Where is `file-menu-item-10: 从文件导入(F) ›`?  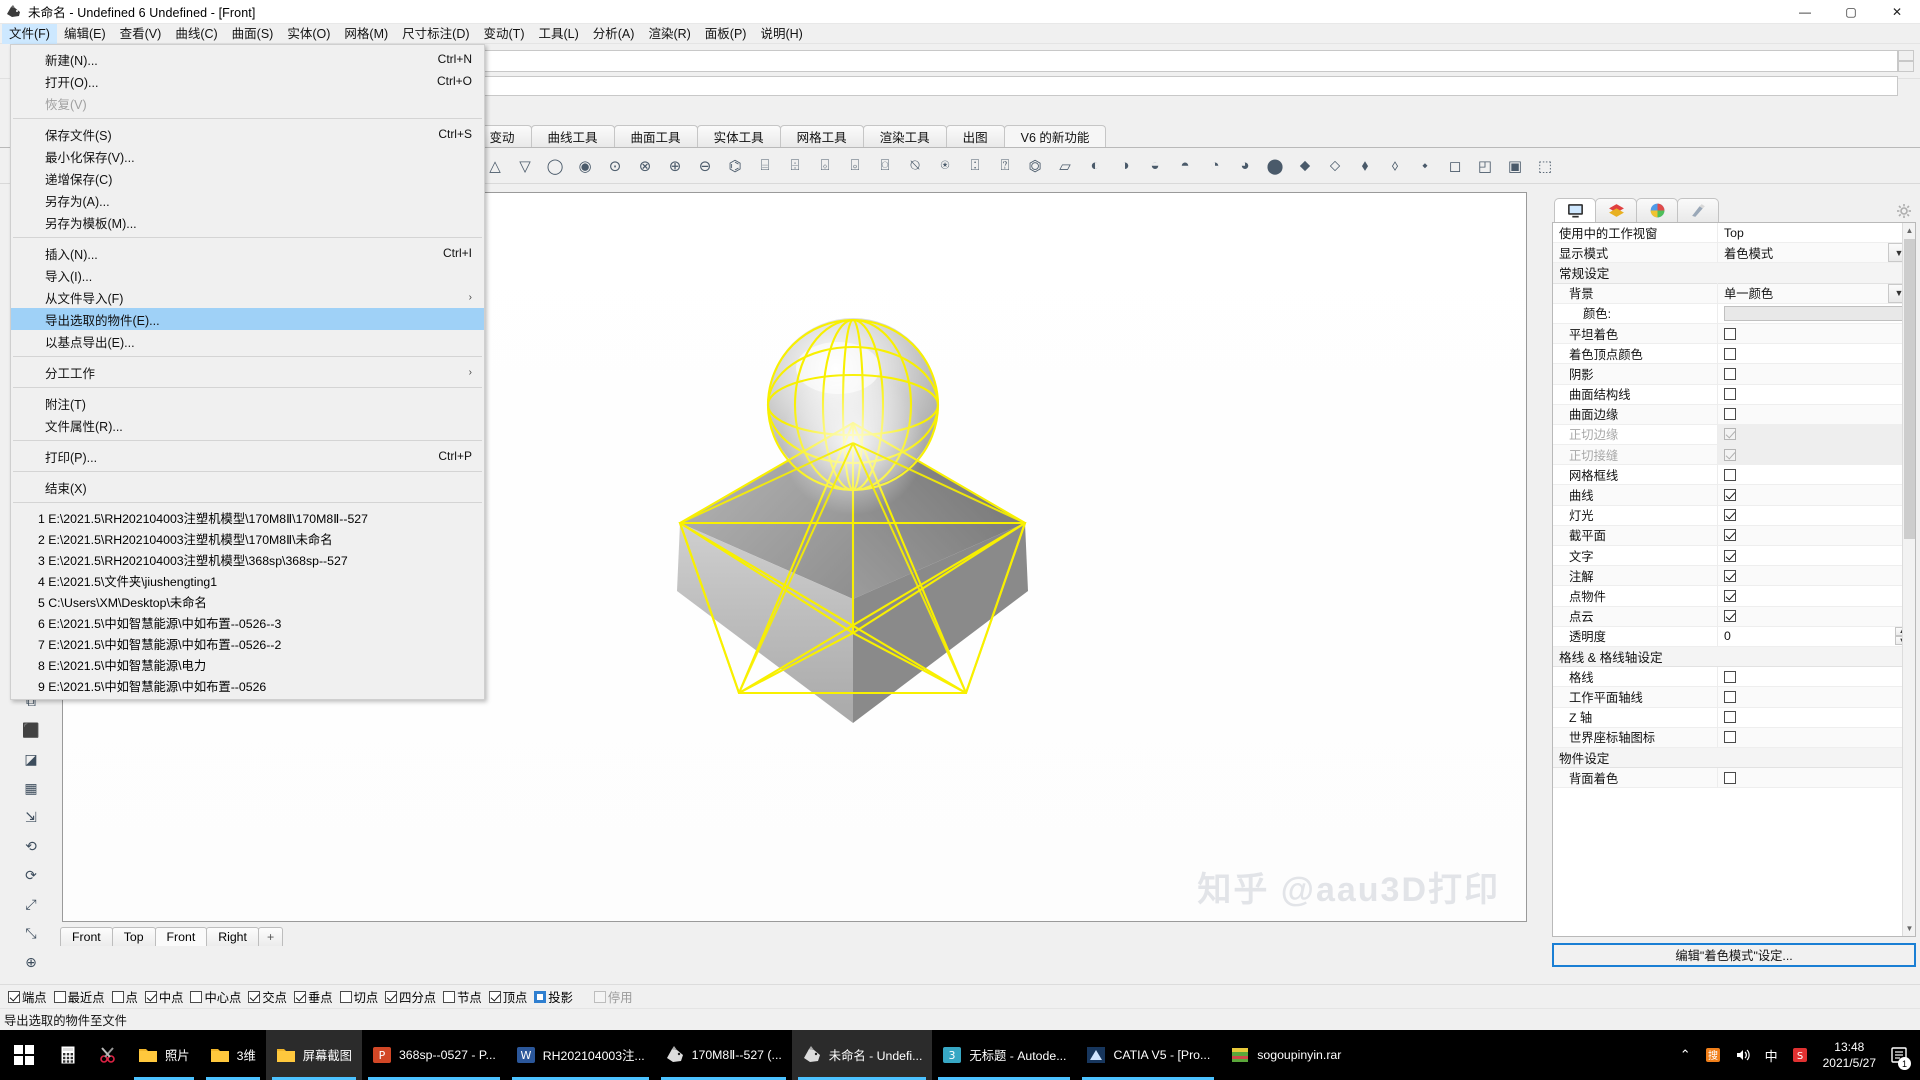
file-menu-item-10: 从文件导入(F) › is located at coordinates (247, 297).